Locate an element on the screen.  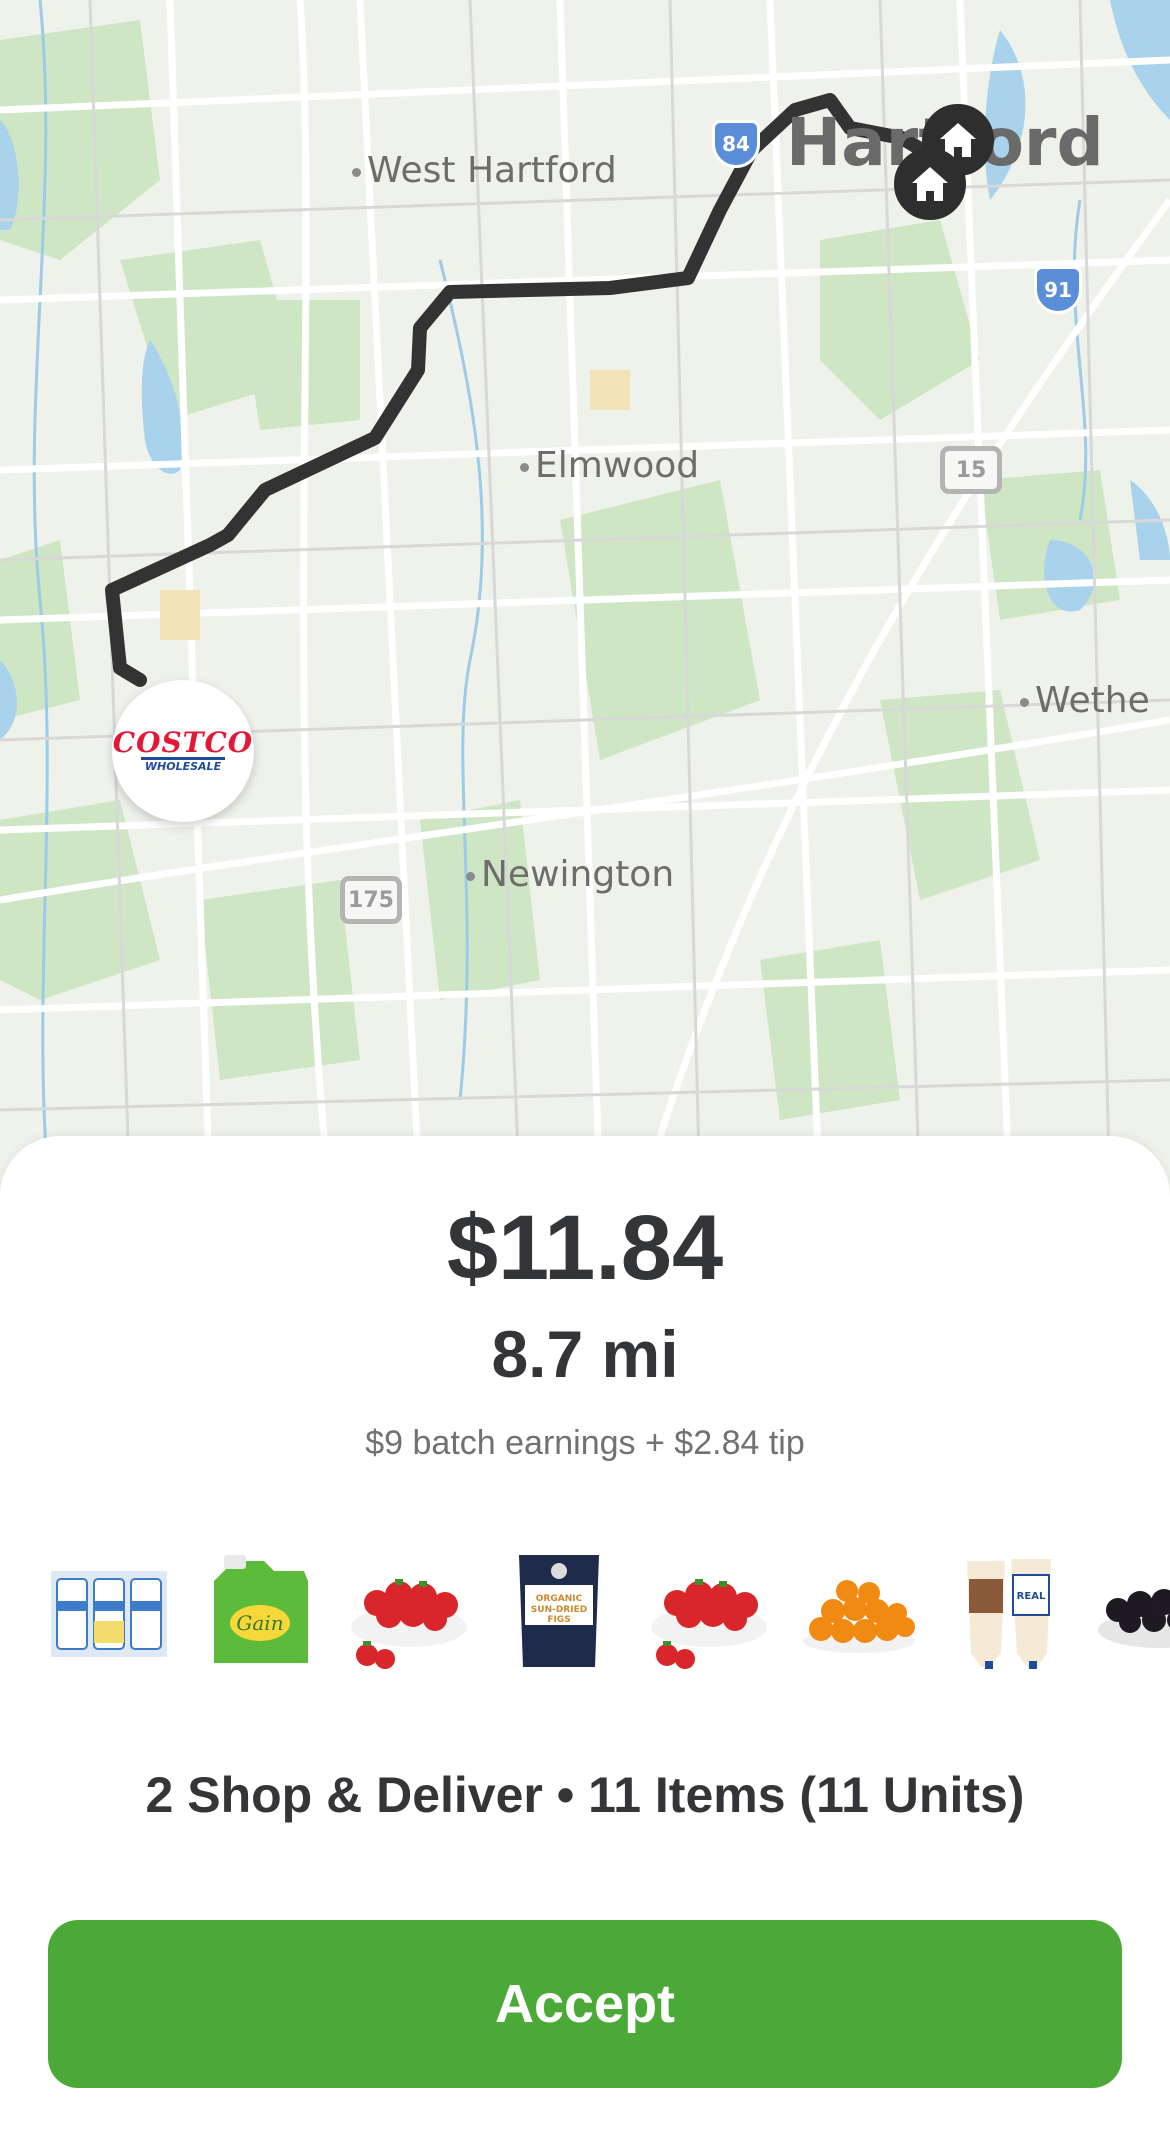
hellmanns-mayonnaise-icon: REAL is located at coordinates (1009, 1611).